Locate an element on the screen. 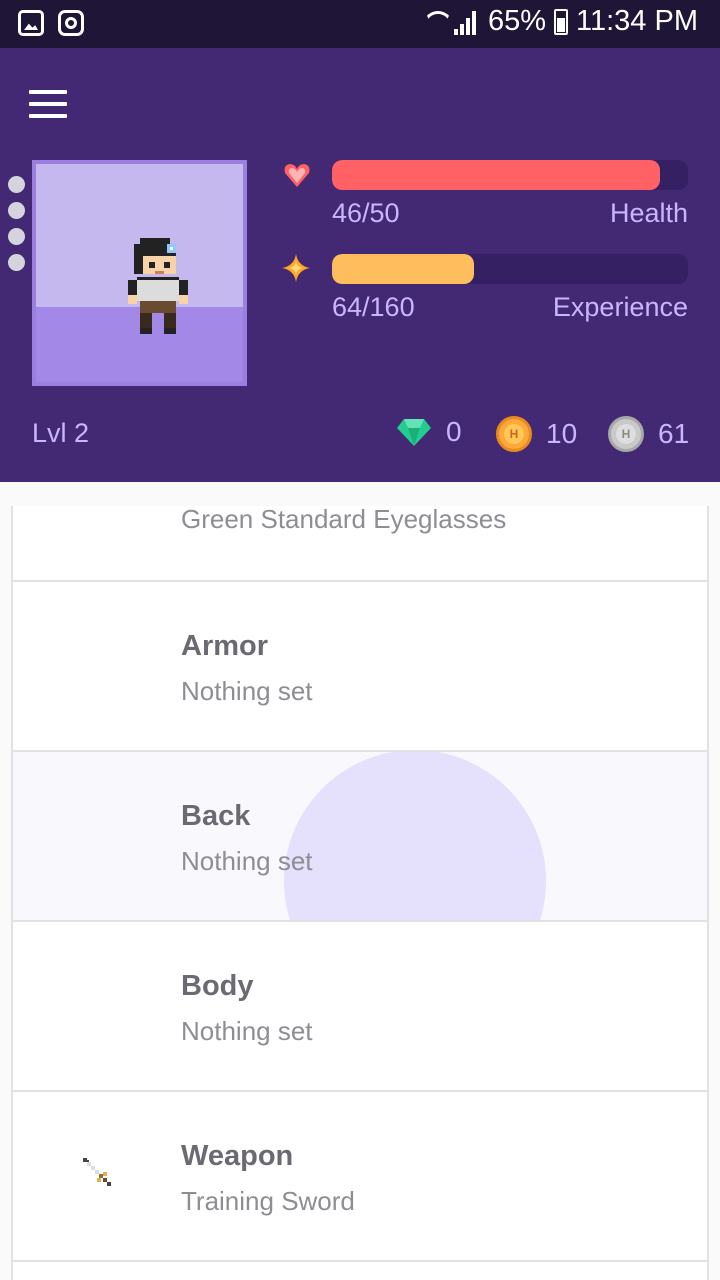 The width and height of the screenshot is (720, 1280). health-bar-fill is located at coordinates (496, 175).